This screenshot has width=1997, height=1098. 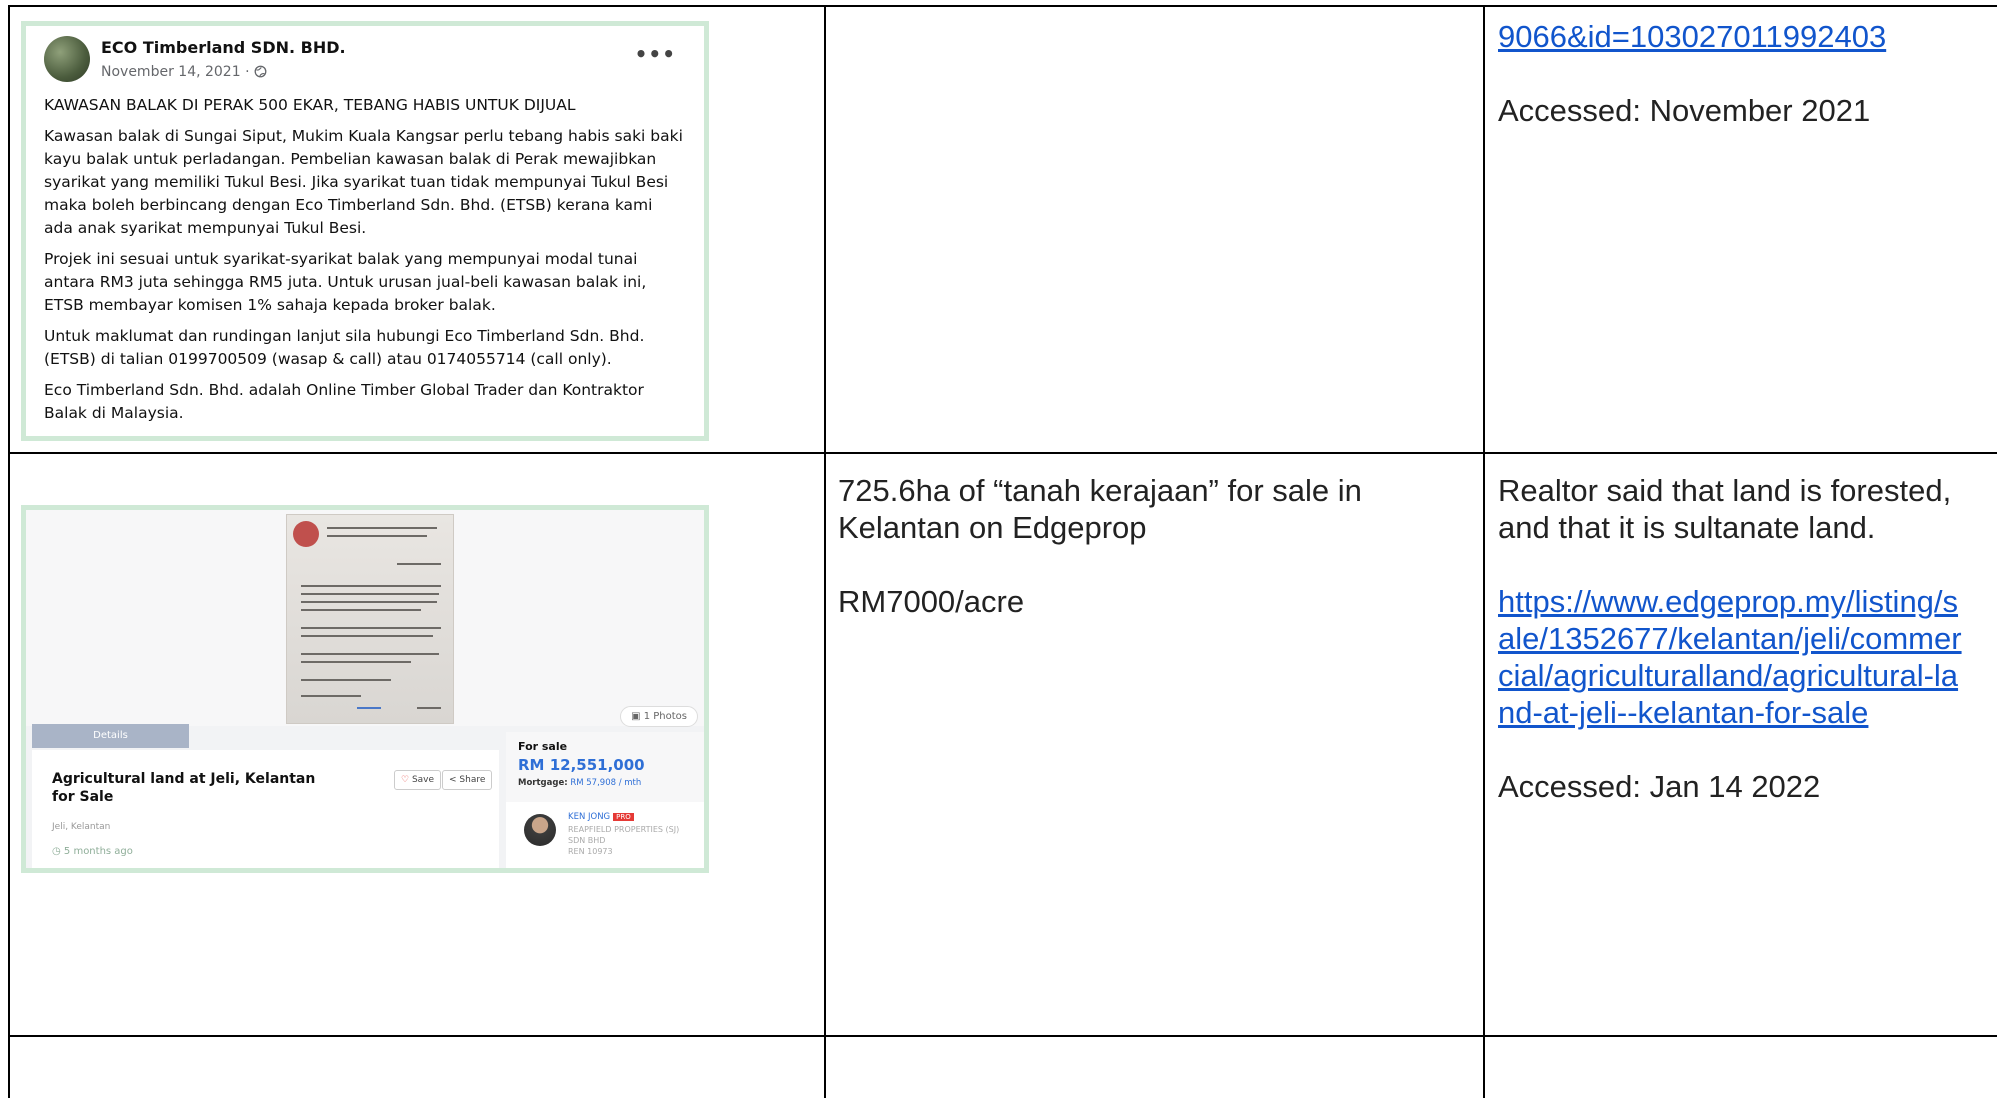 I want to click on clock-icon: ◷, so click(x=58, y=851).